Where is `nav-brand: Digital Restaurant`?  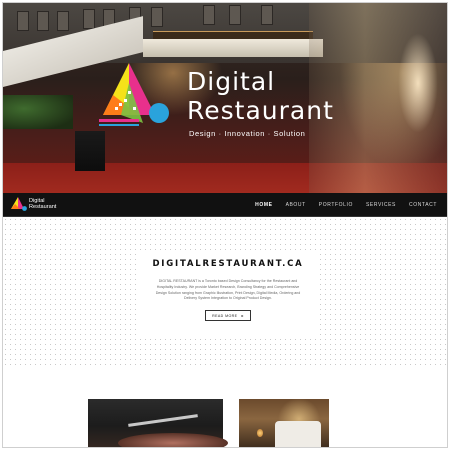
nav-brand: Digital Restaurant is located at coordinates (42, 204).